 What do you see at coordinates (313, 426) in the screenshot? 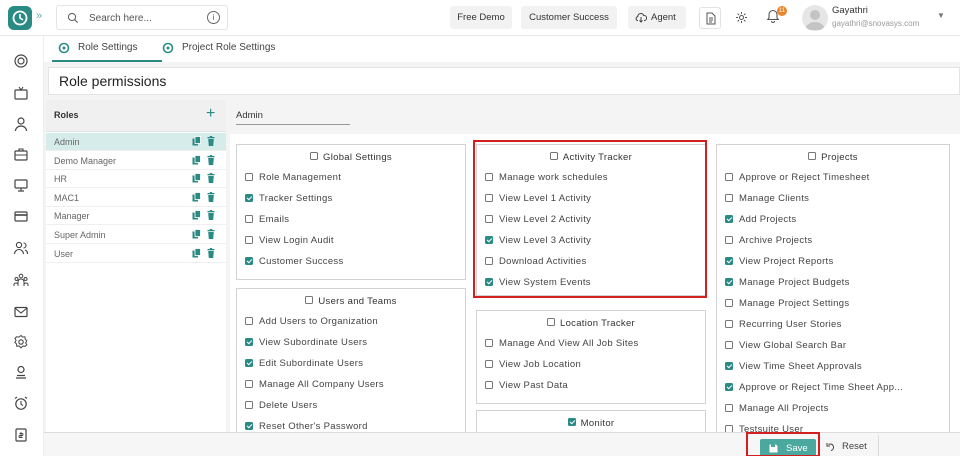
I see `permission-label: Reset Other's Password` at bounding box center [313, 426].